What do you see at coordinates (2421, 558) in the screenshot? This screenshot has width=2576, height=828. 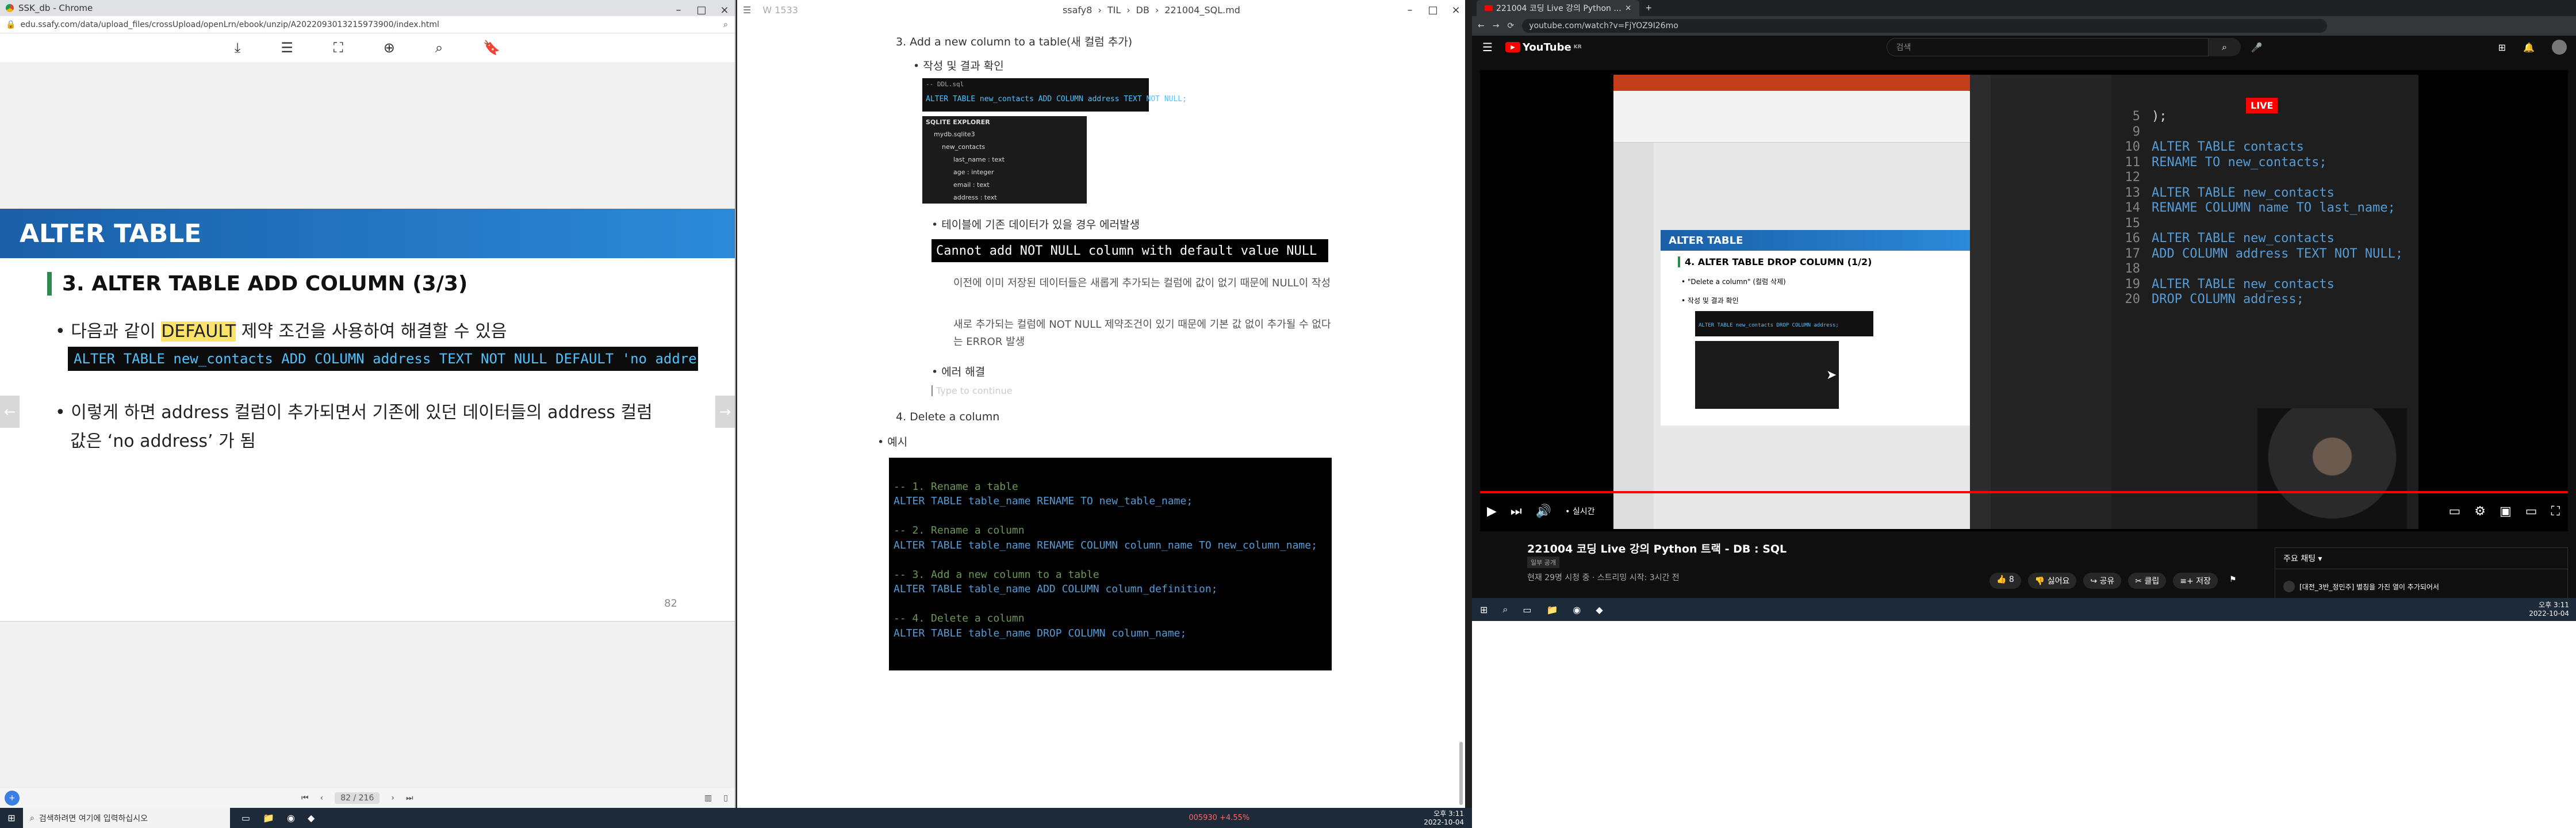 I see `chat-header: 주요 채팅 ▾` at bounding box center [2421, 558].